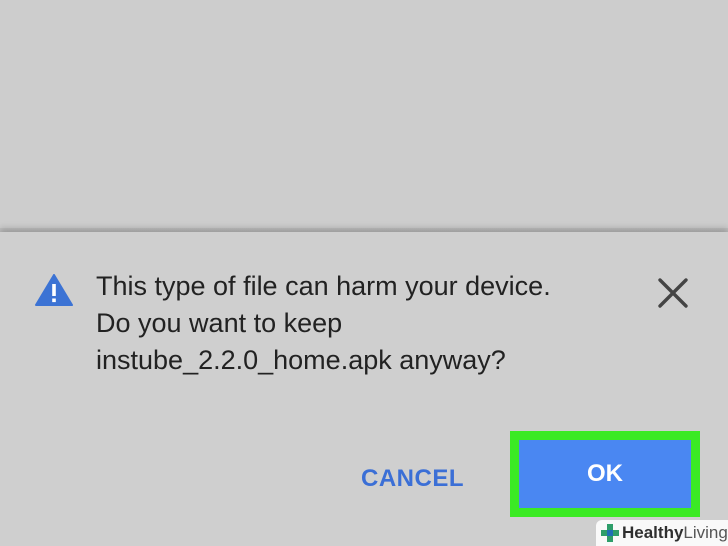 Image resolution: width=728 pixels, height=546 pixels. What do you see at coordinates (653, 532) in the screenshot?
I see `watermark-brand-bold: Healthy` at bounding box center [653, 532].